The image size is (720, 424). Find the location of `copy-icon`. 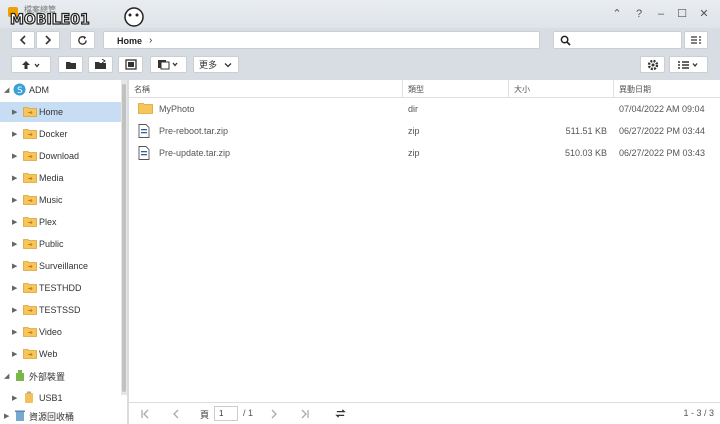

copy-icon is located at coordinates (167, 65).